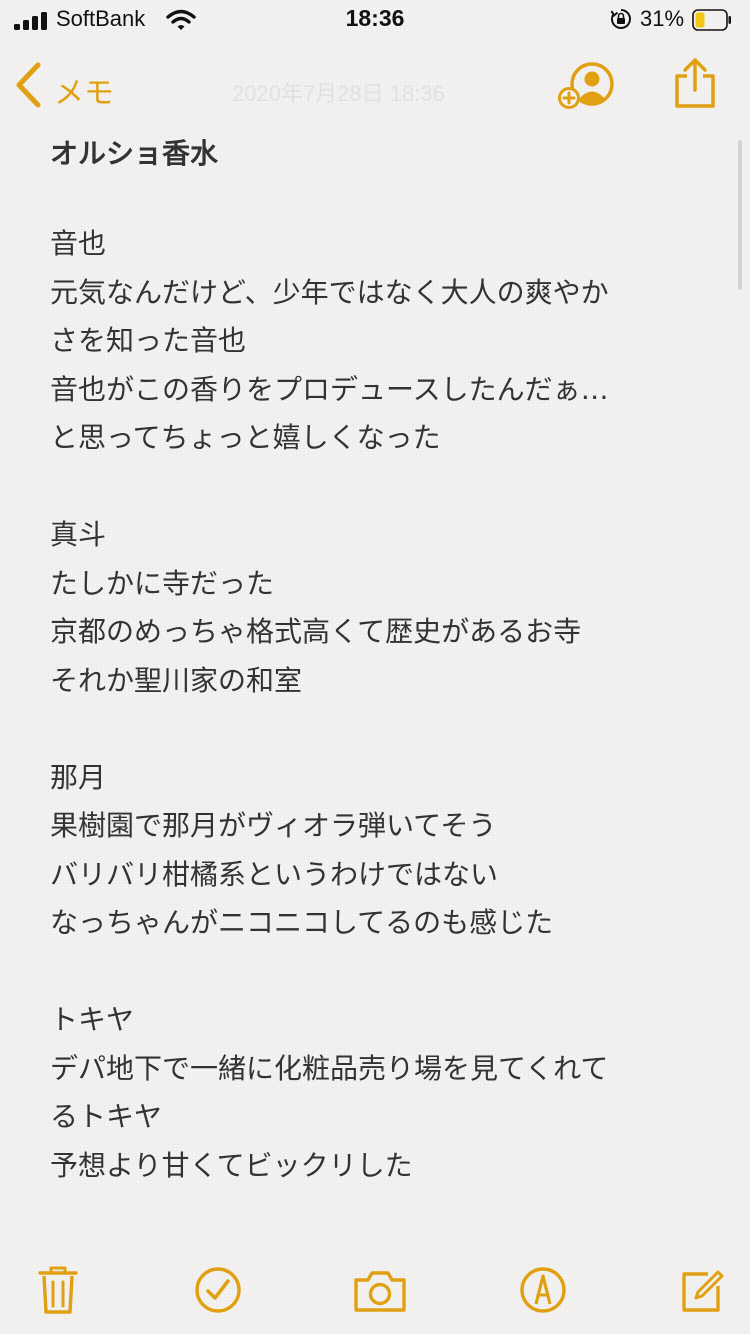 The height and width of the screenshot is (1334, 750). I want to click on note-line: 元気なんだけど、少年ではなく大人の爽やか, so click(329, 292).